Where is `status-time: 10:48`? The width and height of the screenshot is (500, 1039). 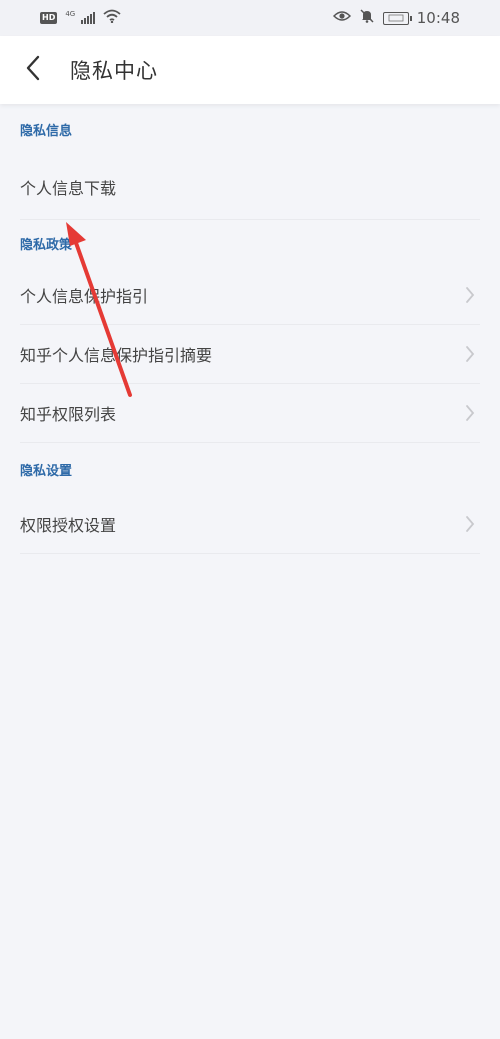 status-time: 10:48 is located at coordinates (438, 18).